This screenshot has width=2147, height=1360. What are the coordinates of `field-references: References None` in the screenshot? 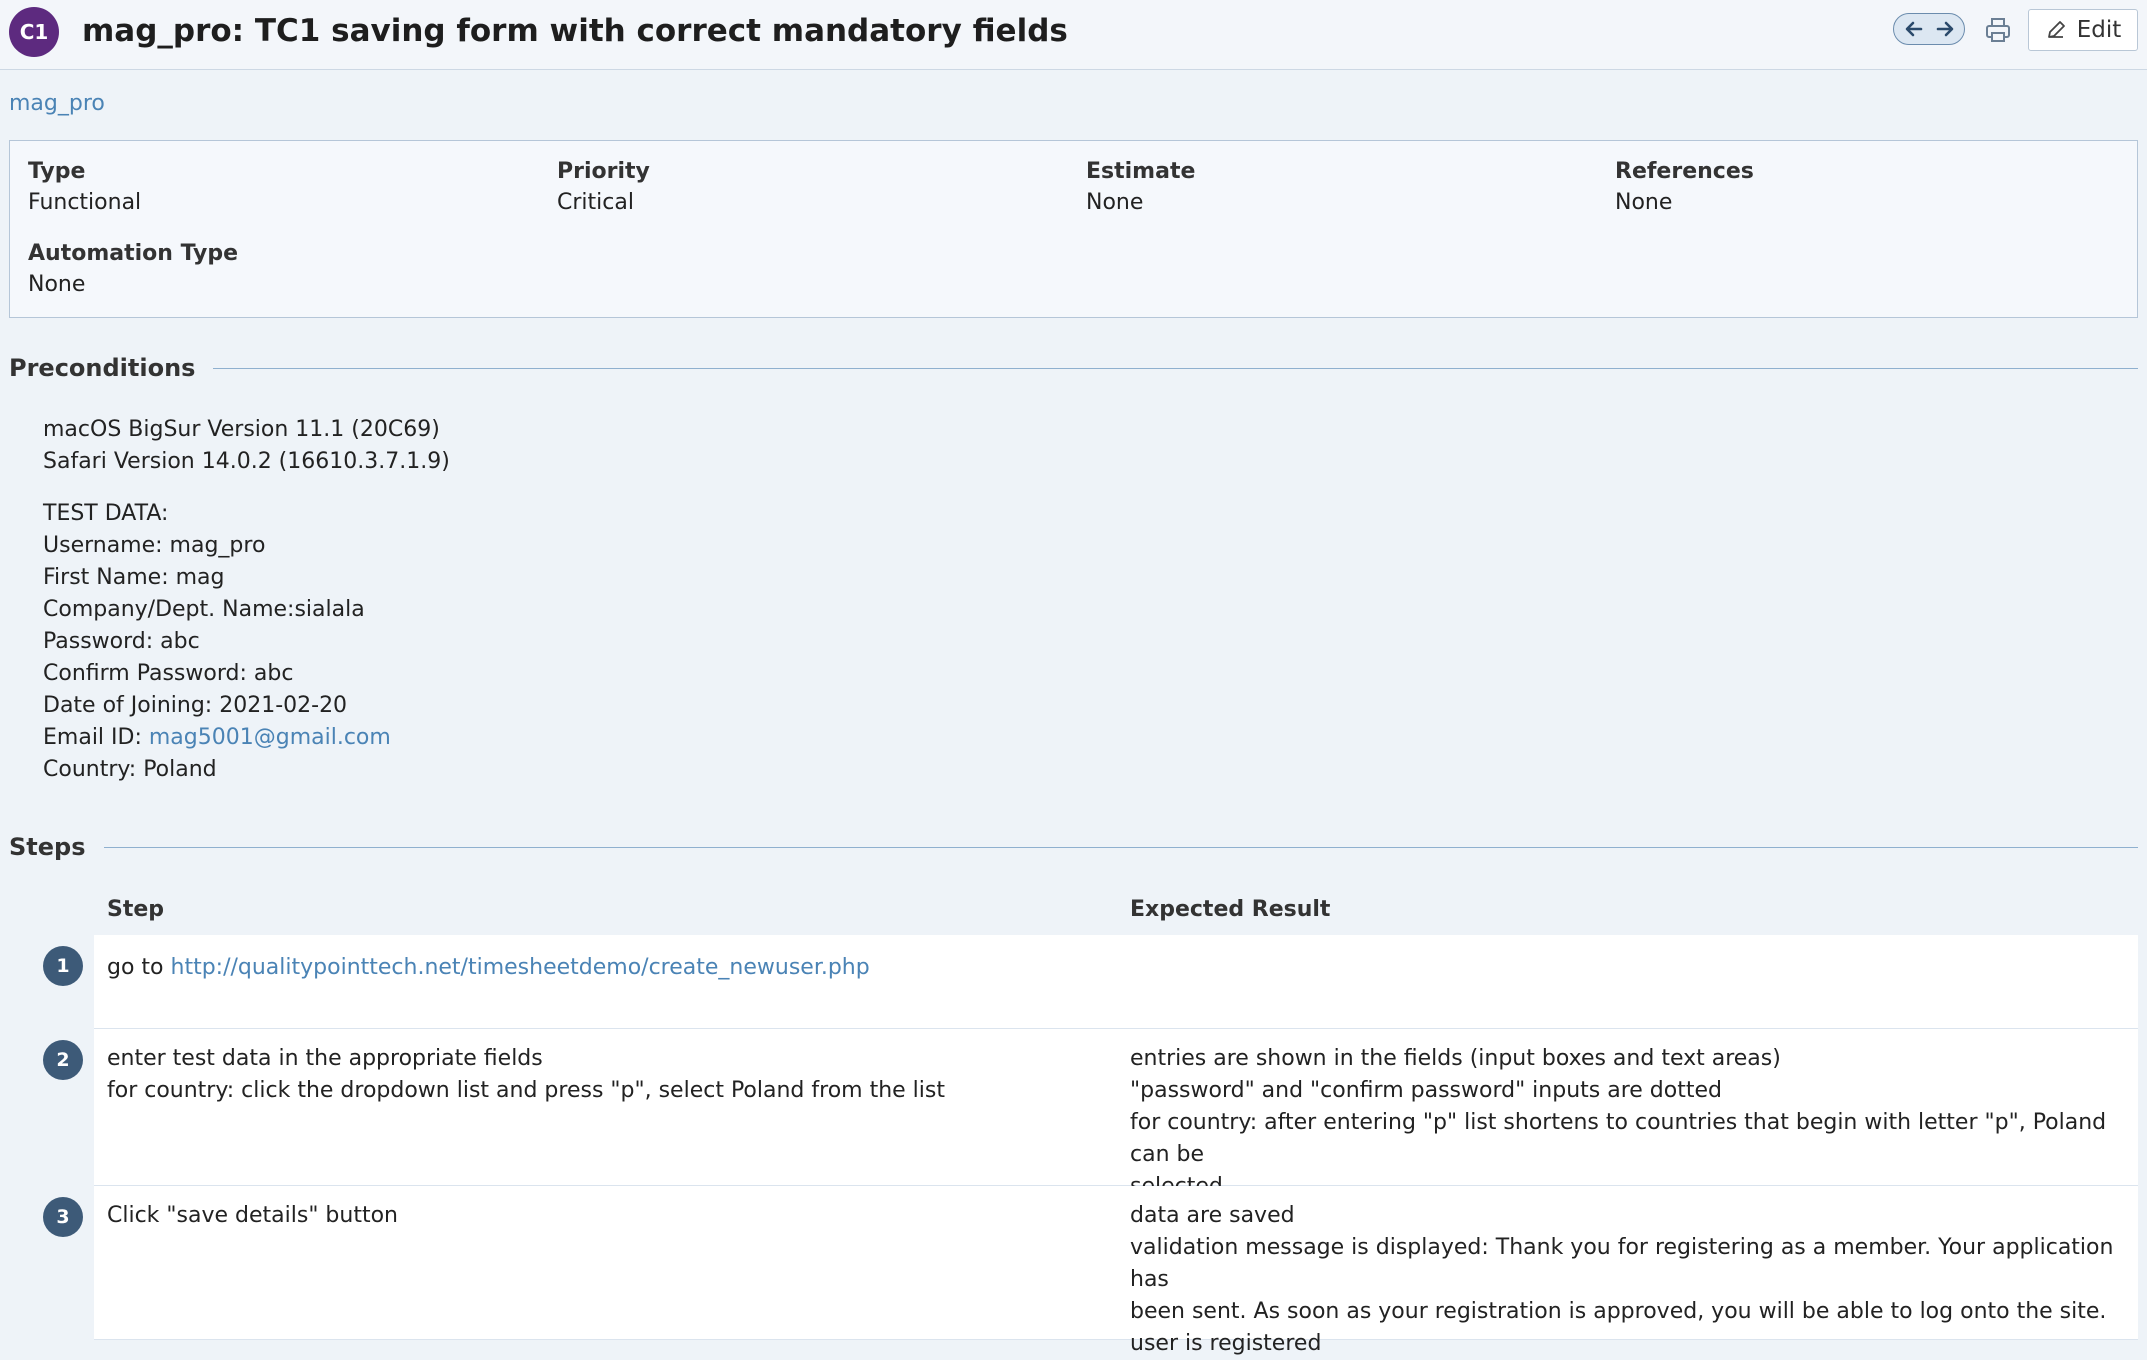 It's located at (1684, 188).